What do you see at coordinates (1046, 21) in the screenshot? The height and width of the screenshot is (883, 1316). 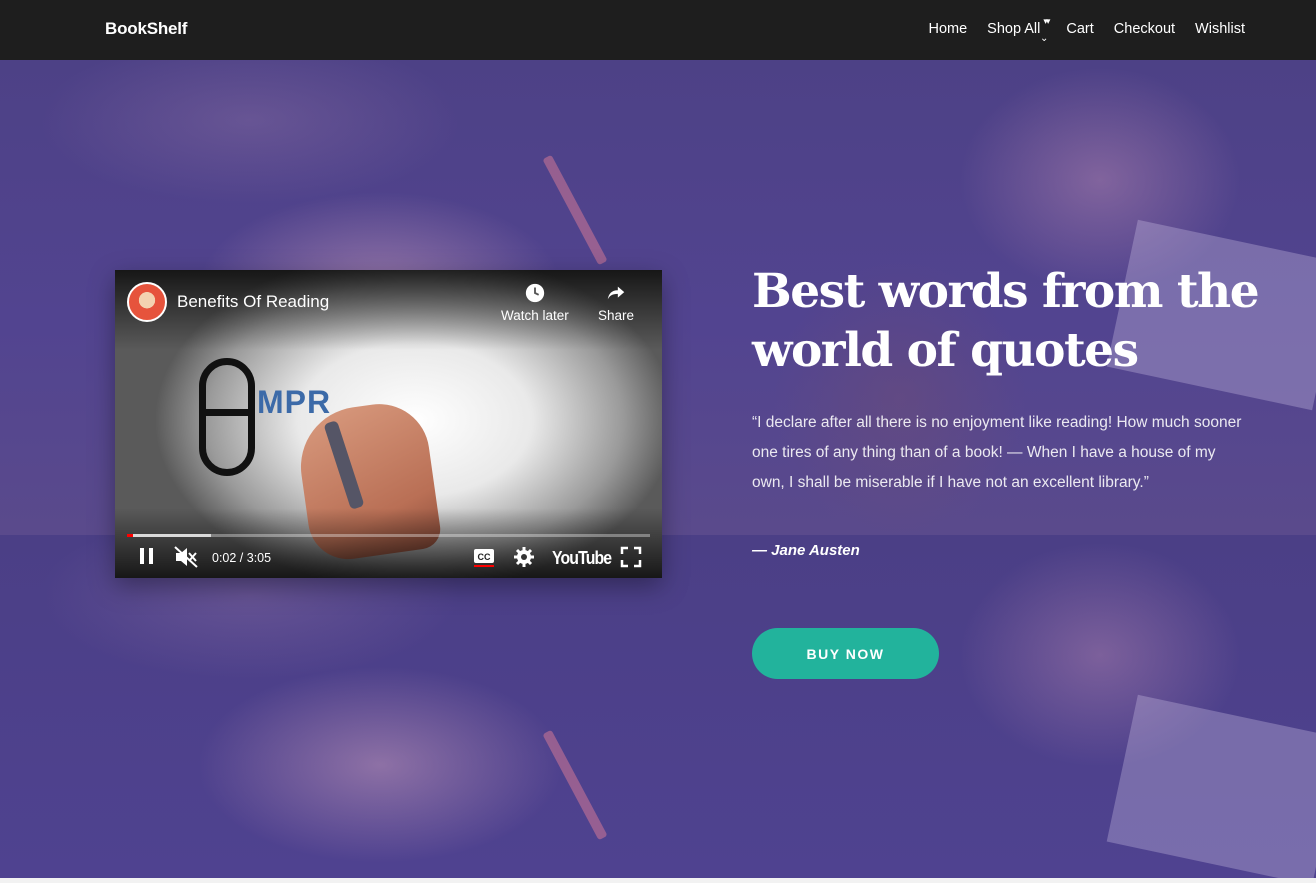 I see `dropdown-icon: ▾▾` at bounding box center [1046, 21].